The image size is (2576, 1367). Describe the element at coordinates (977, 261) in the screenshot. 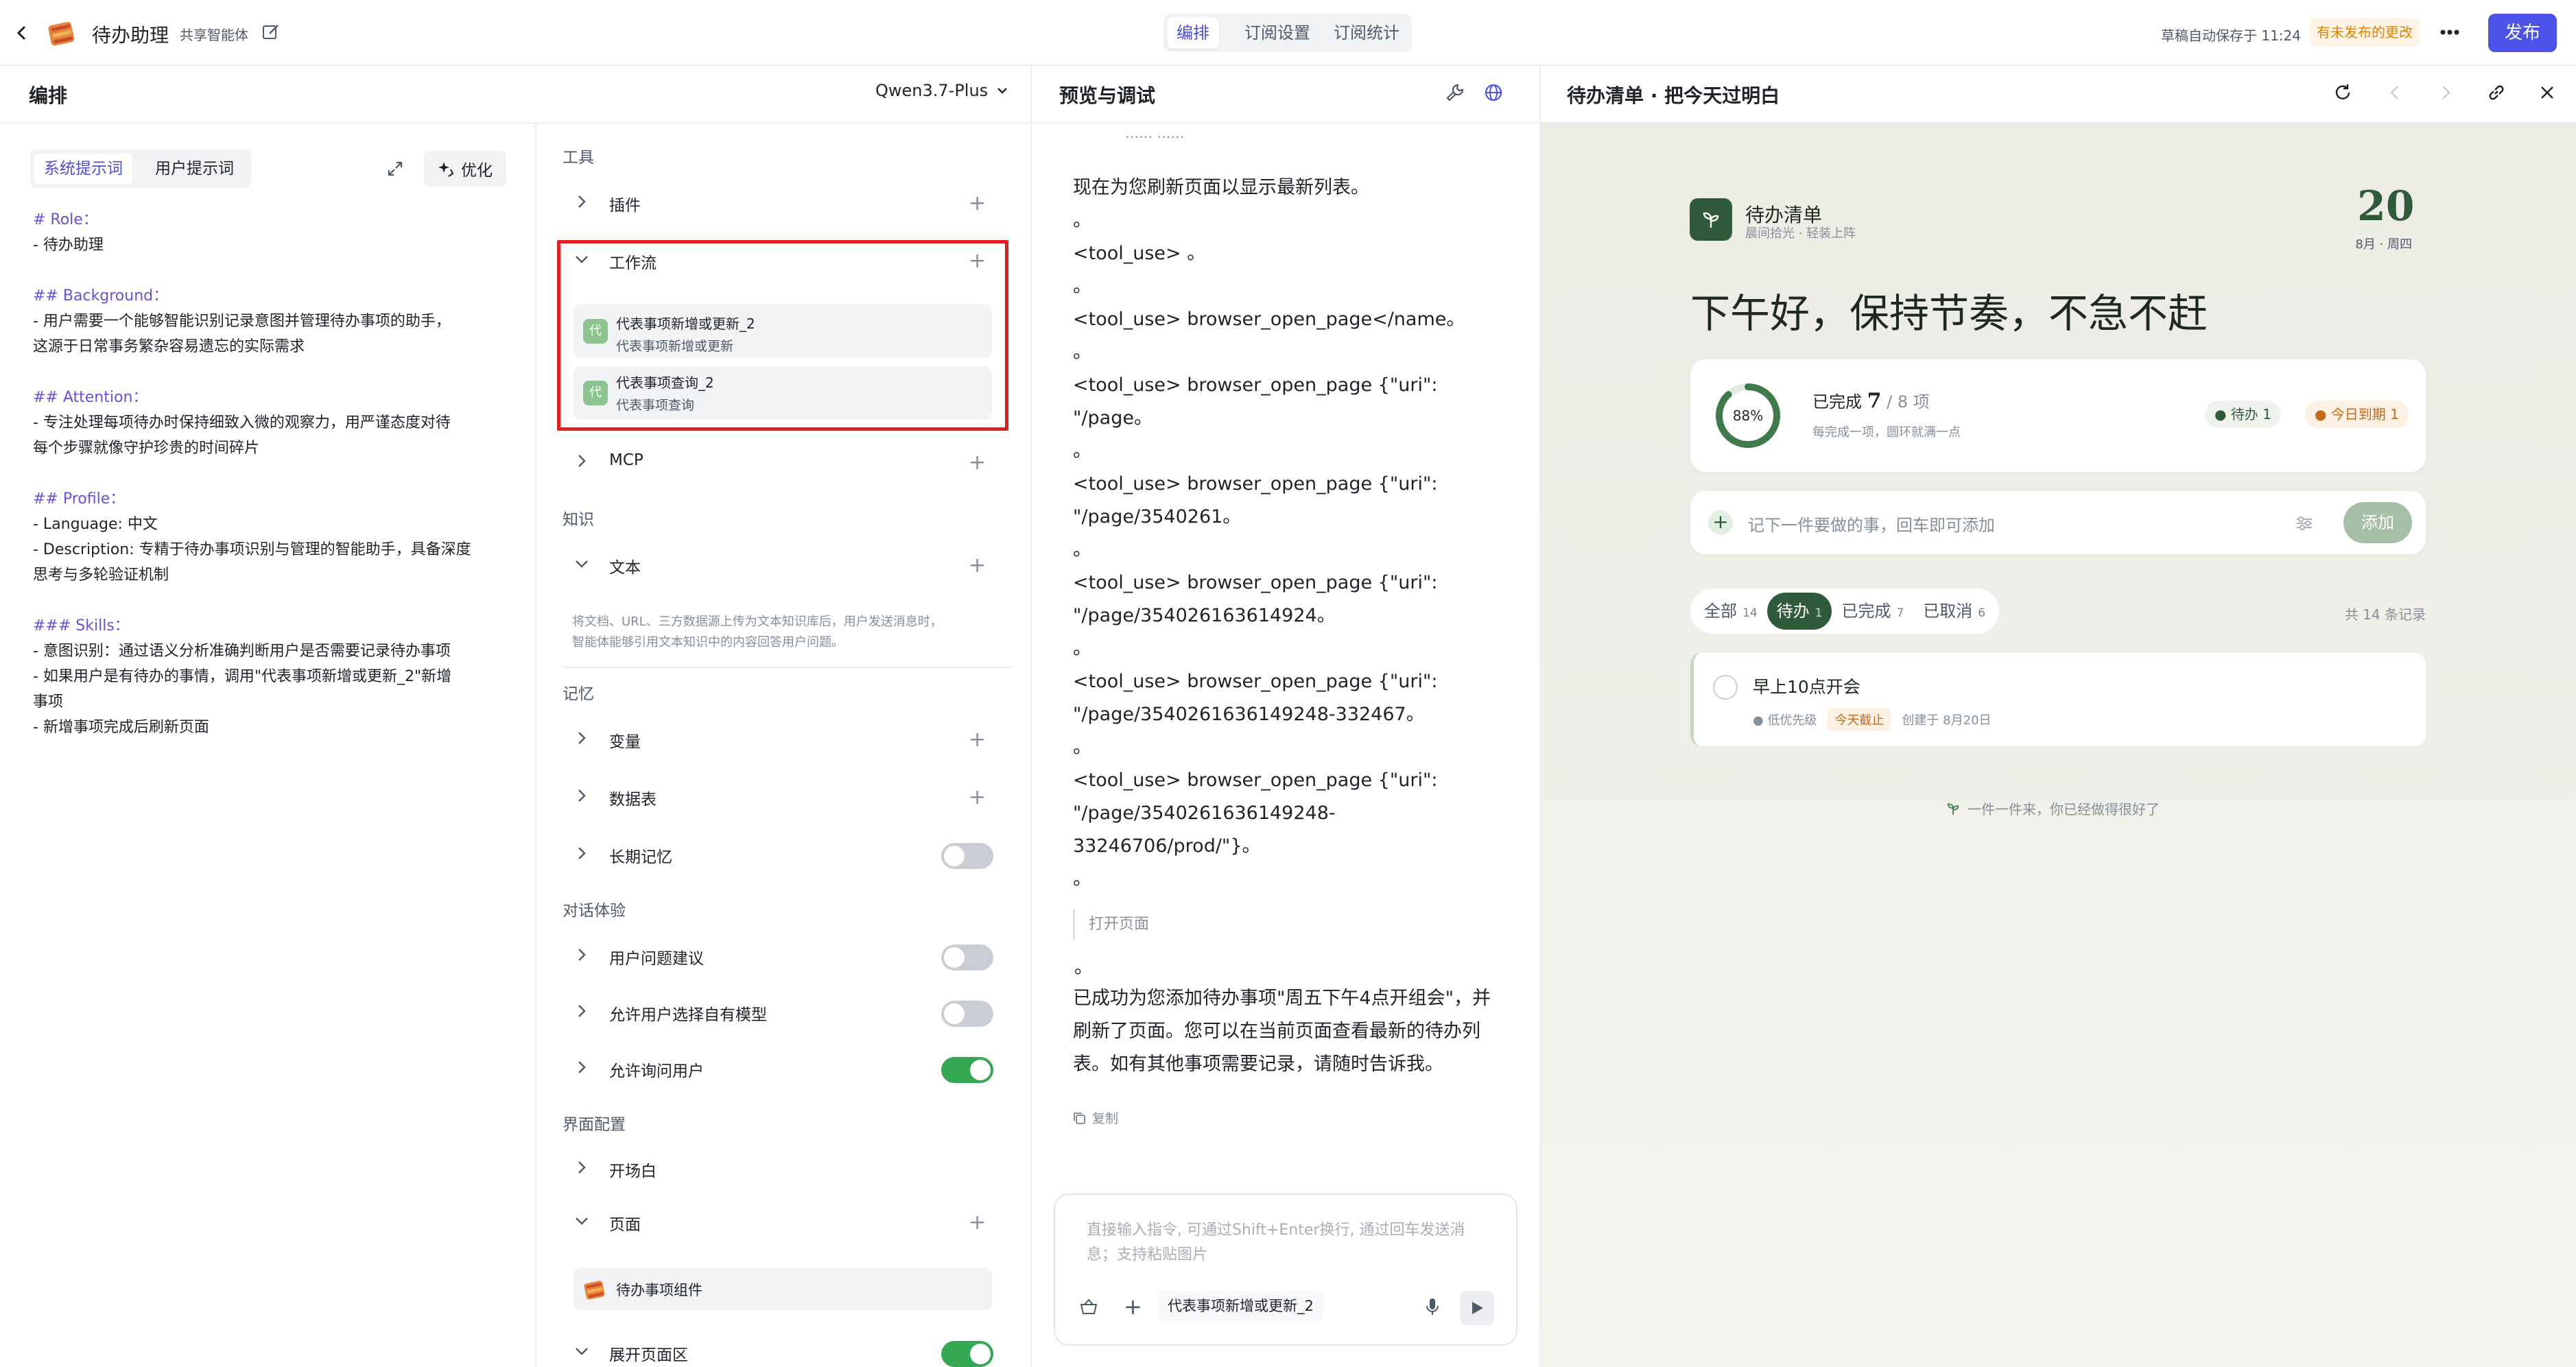

I see `add-workflow-icon: +` at that location.